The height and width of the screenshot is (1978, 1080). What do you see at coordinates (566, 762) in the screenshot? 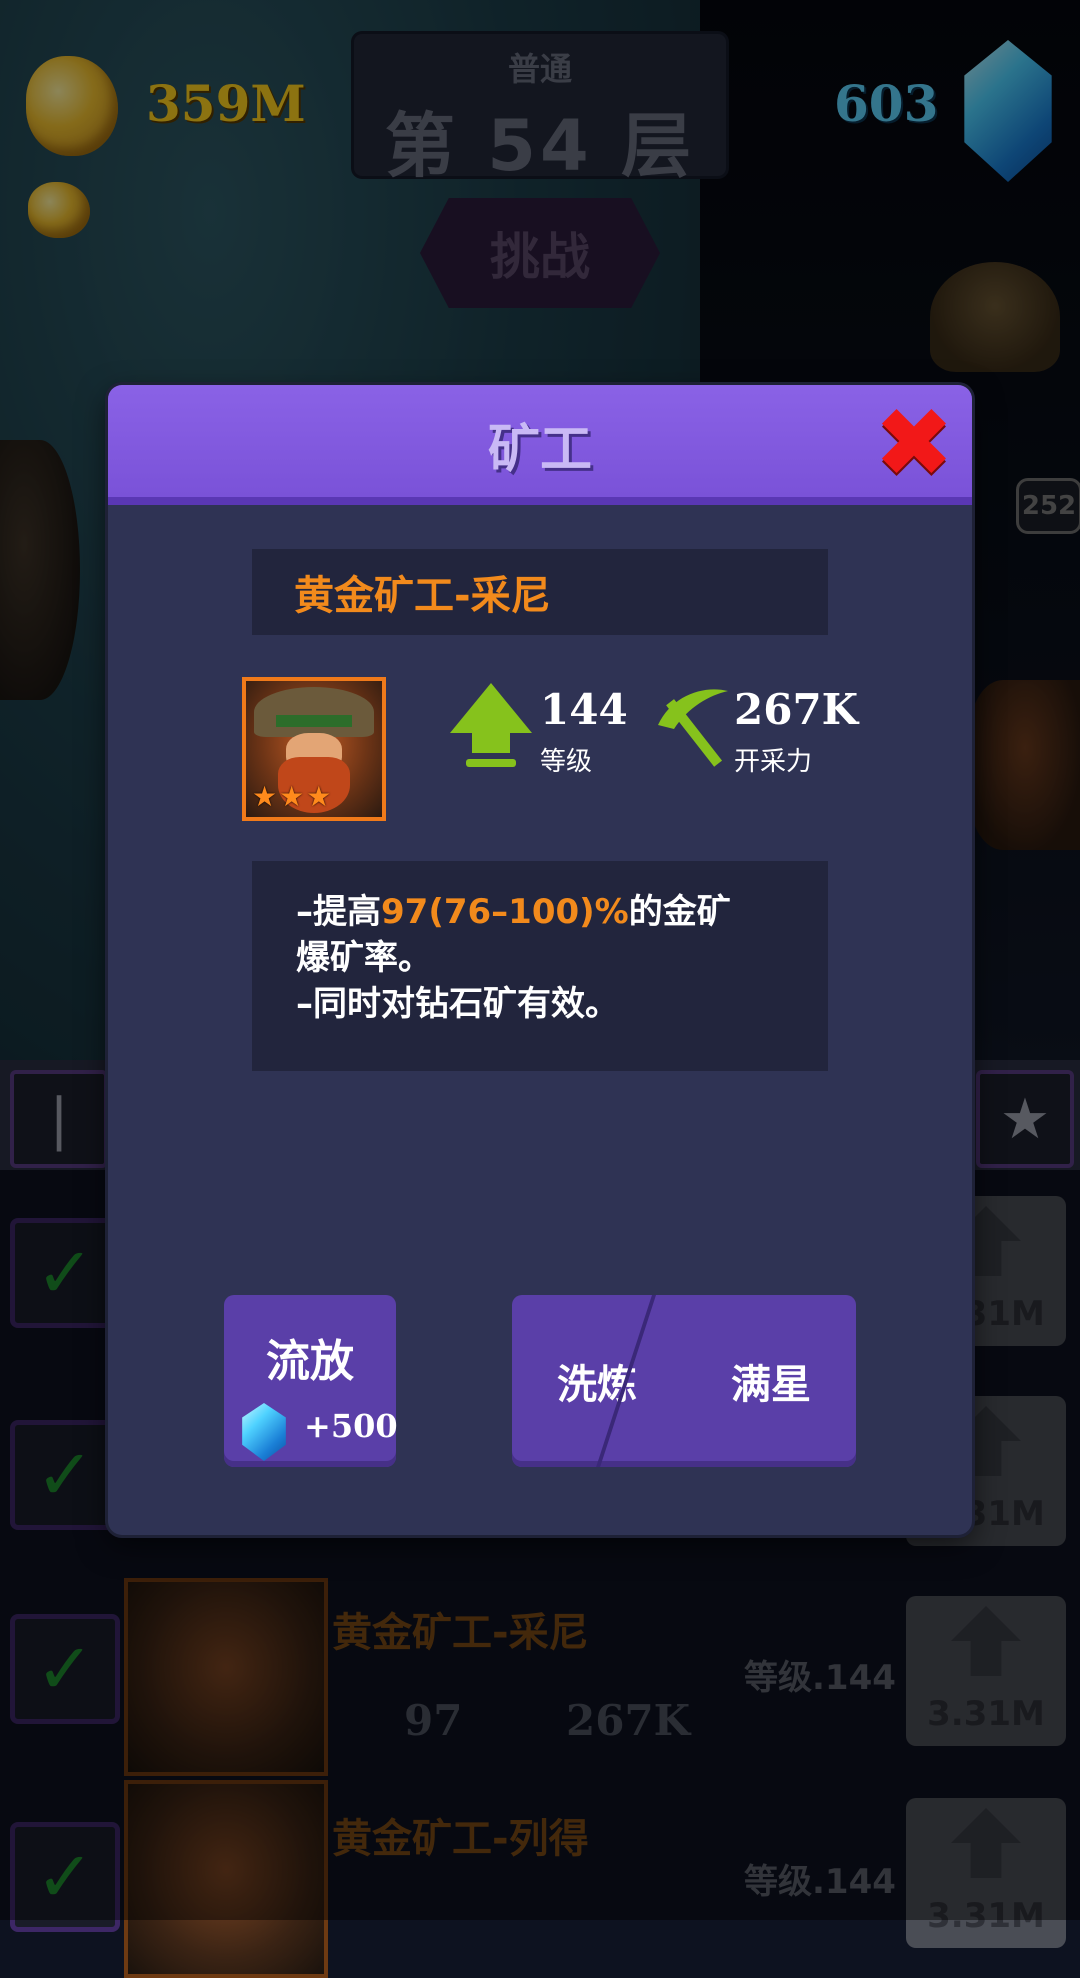
I see `level-label: 等级` at bounding box center [566, 762].